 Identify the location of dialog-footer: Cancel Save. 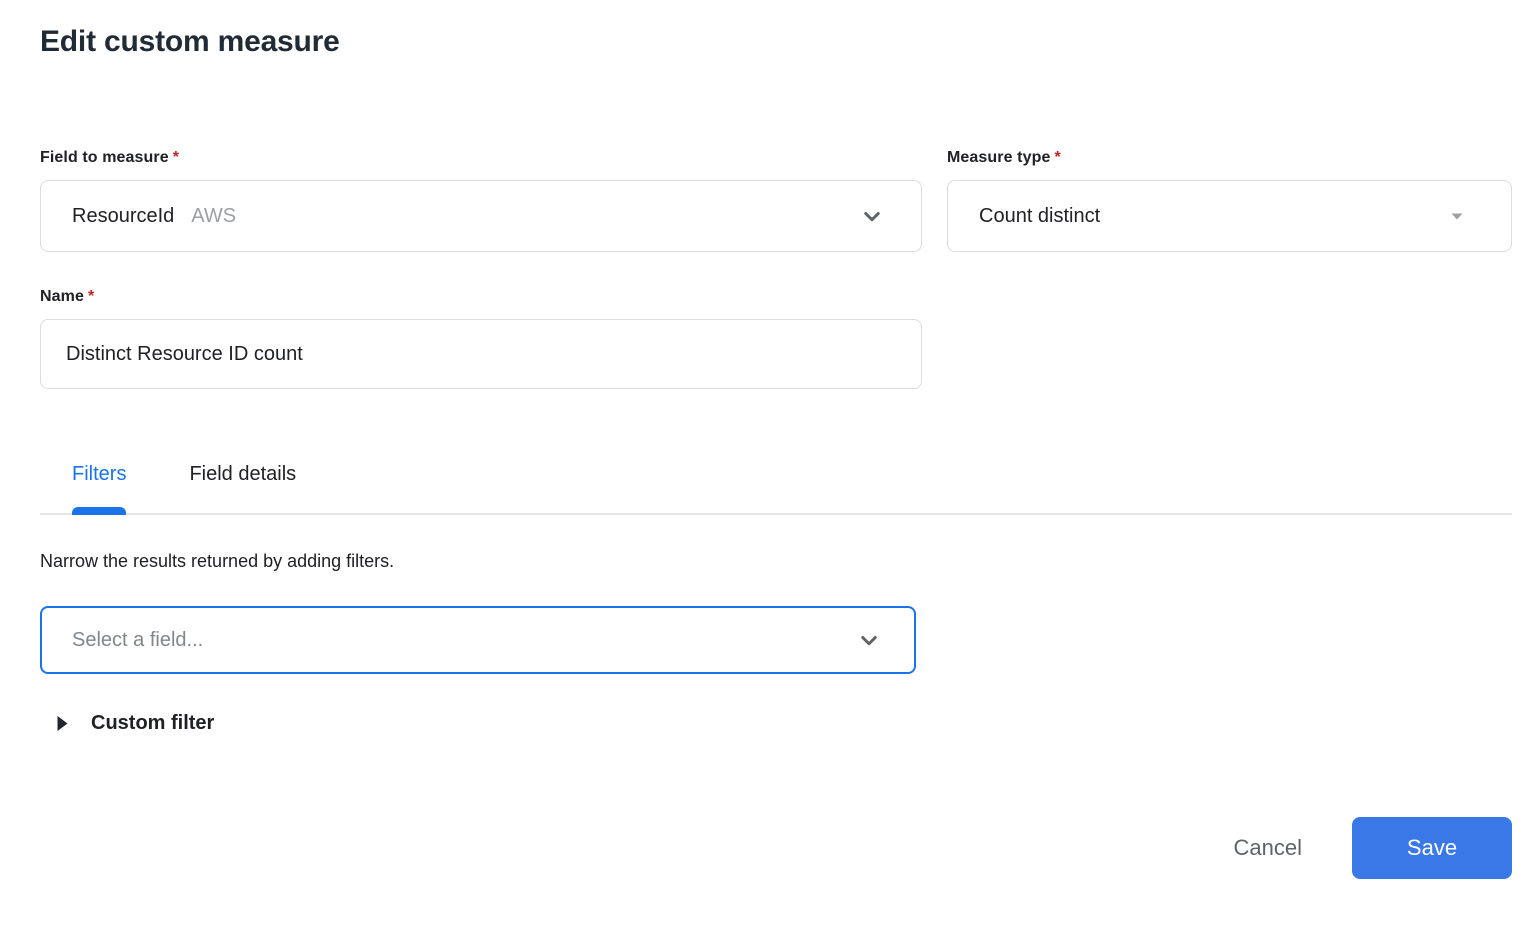
(776, 848).